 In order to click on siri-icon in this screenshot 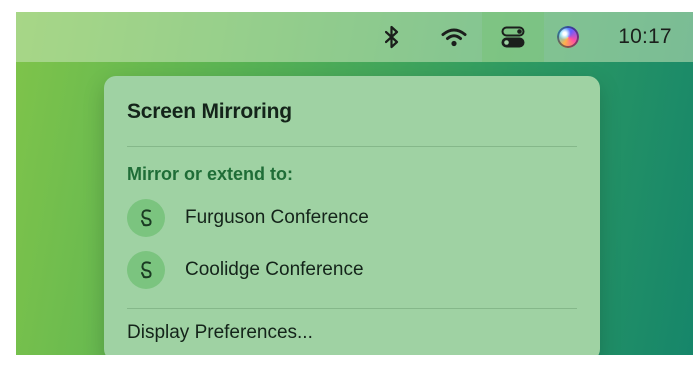, I will do `click(568, 37)`.